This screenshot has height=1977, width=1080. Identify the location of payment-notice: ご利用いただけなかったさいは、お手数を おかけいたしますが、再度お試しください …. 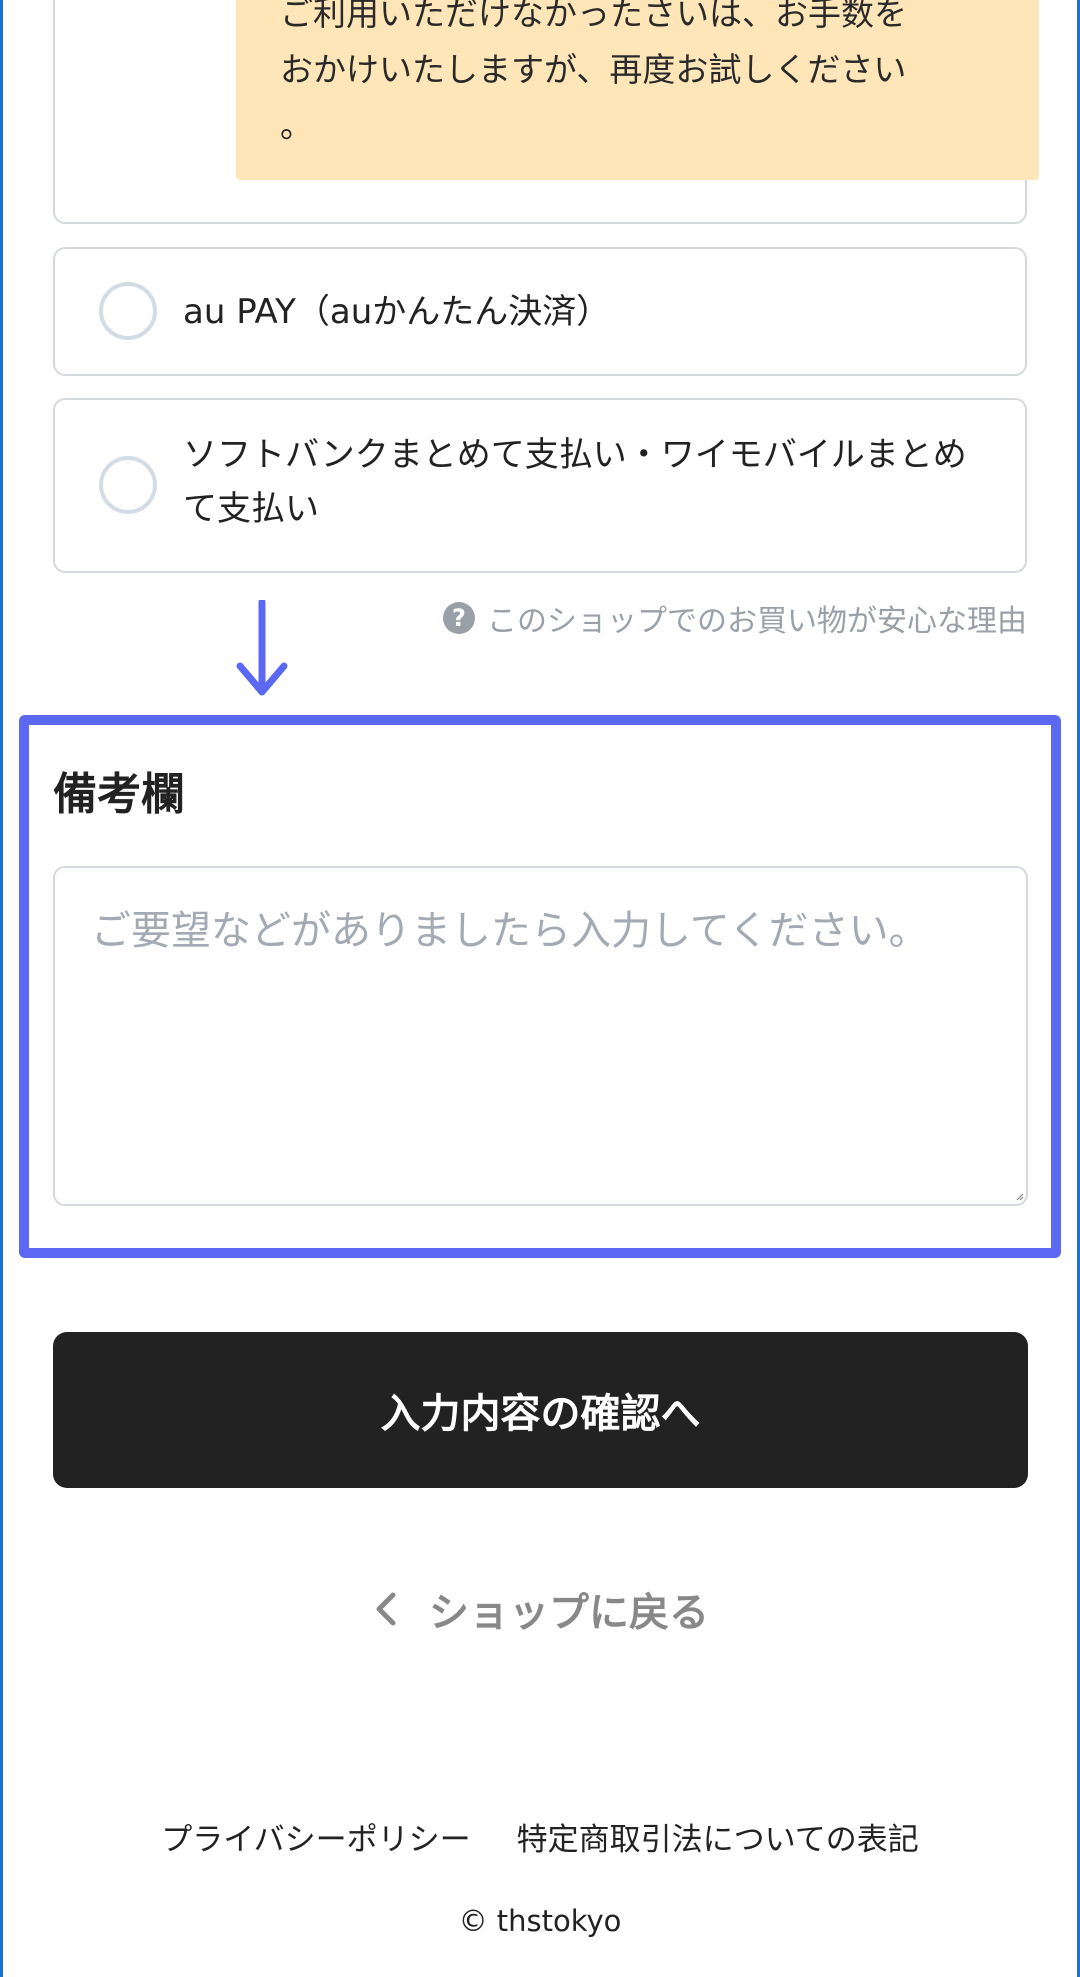
(637, 90).